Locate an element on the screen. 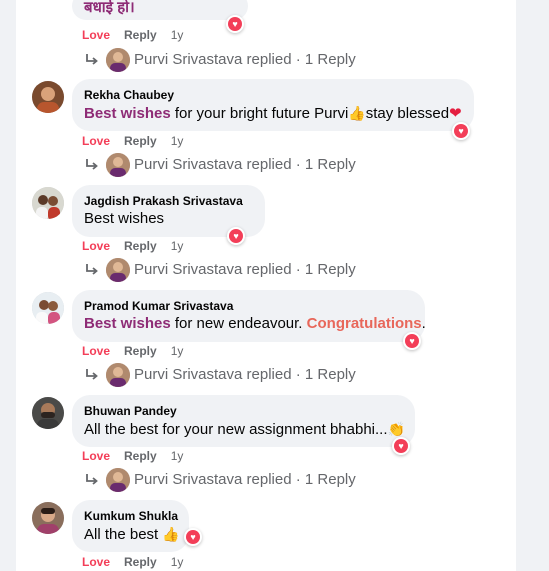  comment-author: Bhuwan Pandey is located at coordinates (243, 411).